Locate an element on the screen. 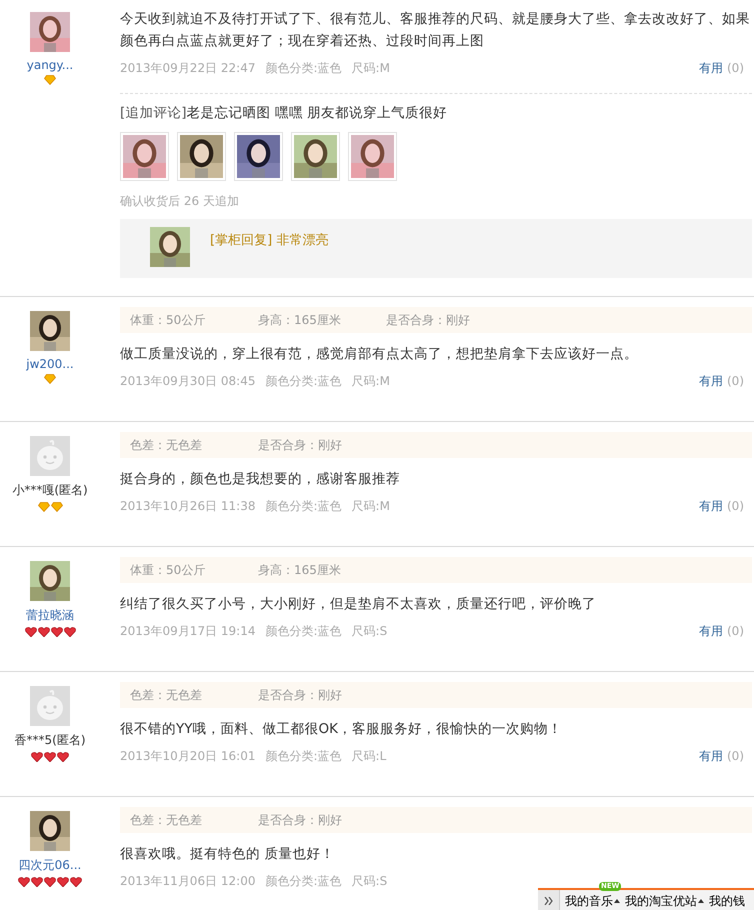  order-detail: 尺码:L is located at coordinates (369, 756).